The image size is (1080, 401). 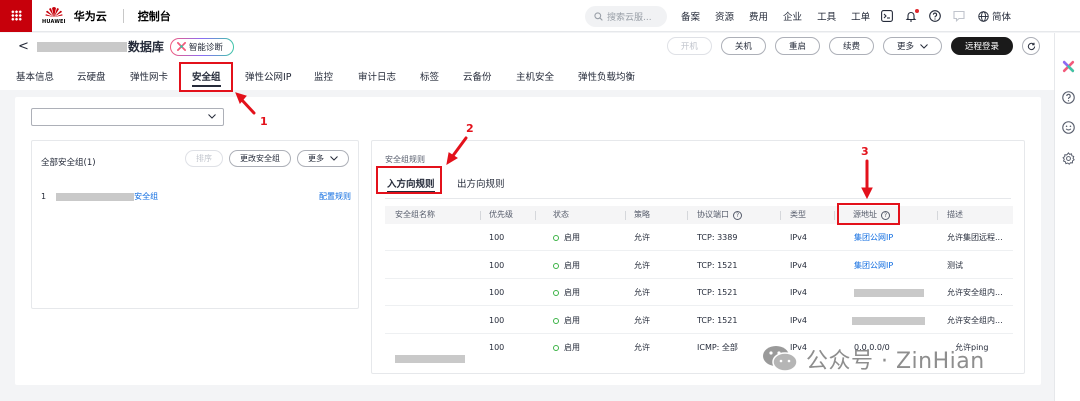 I want to click on settings-gear-icon, so click(x=1068, y=158).